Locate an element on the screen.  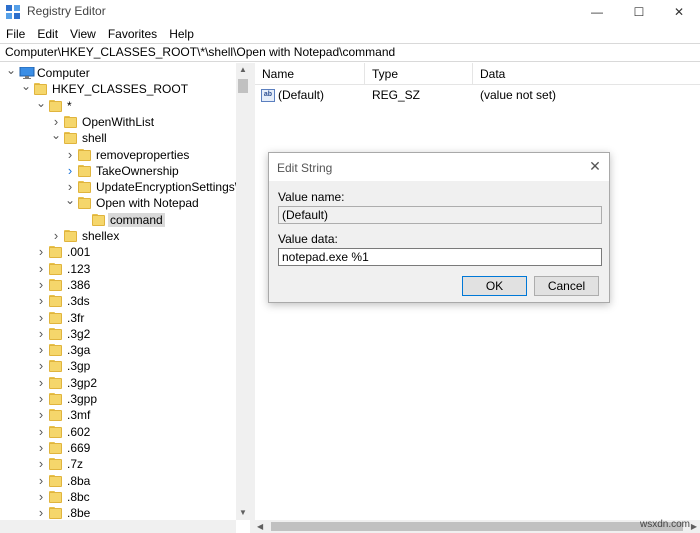
tree-item: › .123 is located at coordinates (118, 269).